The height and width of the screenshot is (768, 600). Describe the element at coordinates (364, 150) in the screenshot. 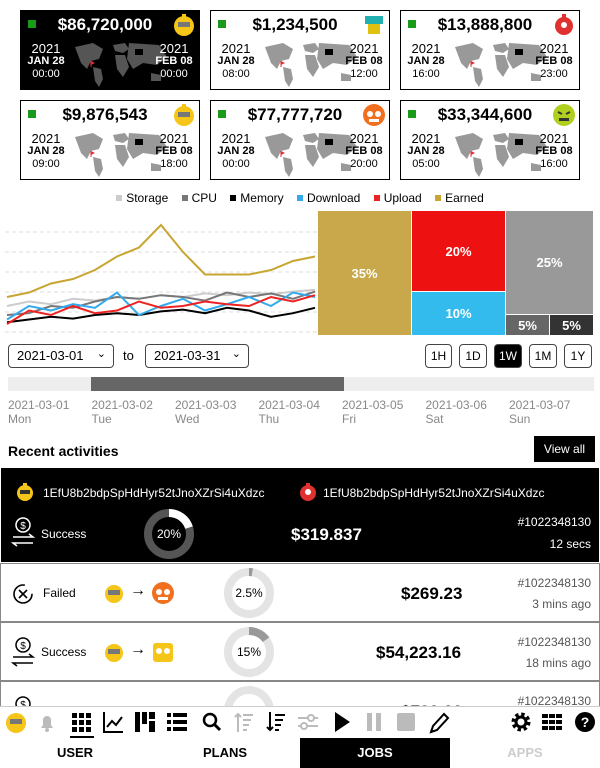

I see `end-datetime: 2021 FEB 08 20:00` at that location.